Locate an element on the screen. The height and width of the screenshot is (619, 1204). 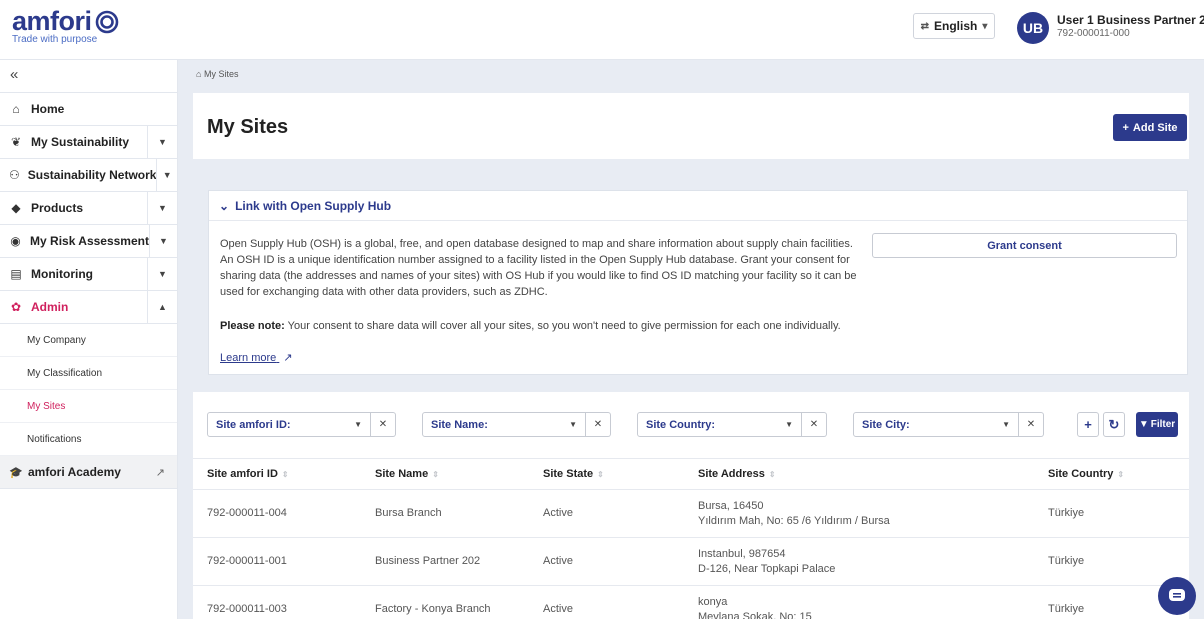
site-city-select: Site City: ▼ is located at coordinates (936, 424).